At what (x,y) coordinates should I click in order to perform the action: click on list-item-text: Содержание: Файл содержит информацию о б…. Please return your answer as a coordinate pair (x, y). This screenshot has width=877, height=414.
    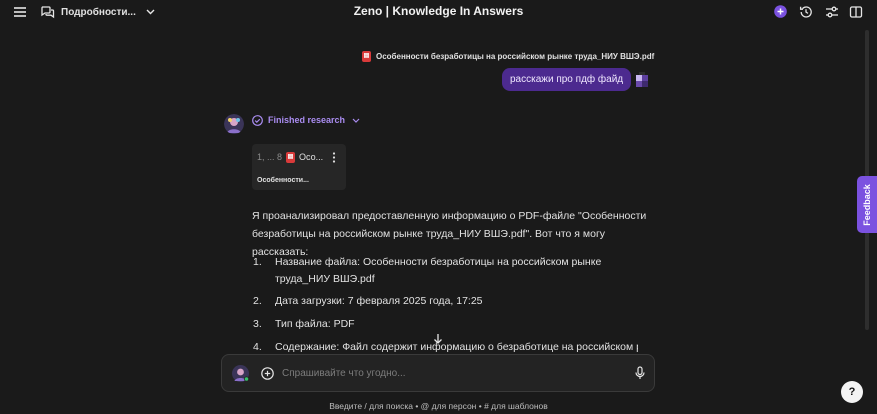
    Looking at the image, I should click on (456, 347).